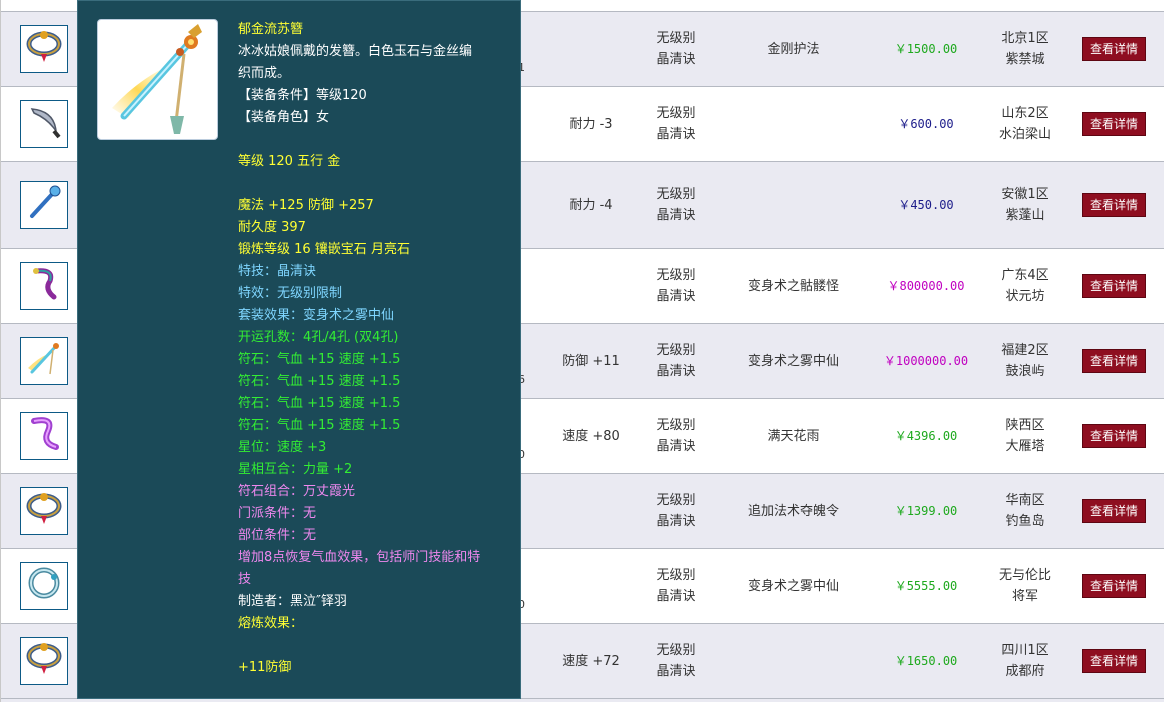 Image resolution: width=1164 pixels, height=702 pixels. I want to click on server-name: 水泊梁山, so click(1024, 134).